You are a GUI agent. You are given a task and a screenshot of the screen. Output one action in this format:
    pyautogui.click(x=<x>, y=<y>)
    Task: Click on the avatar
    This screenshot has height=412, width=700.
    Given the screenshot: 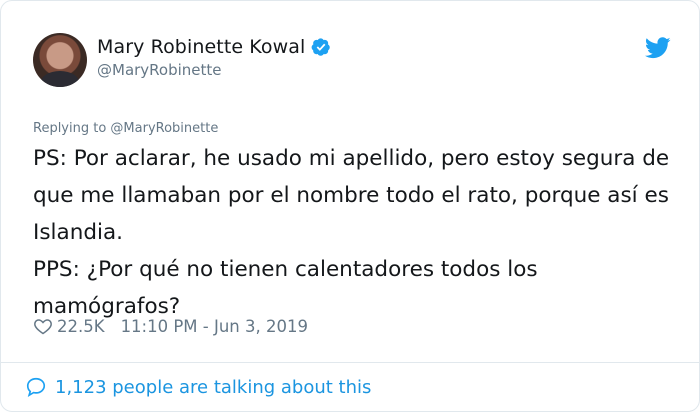 What is the action you would take?
    pyautogui.click(x=60, y=60)
    